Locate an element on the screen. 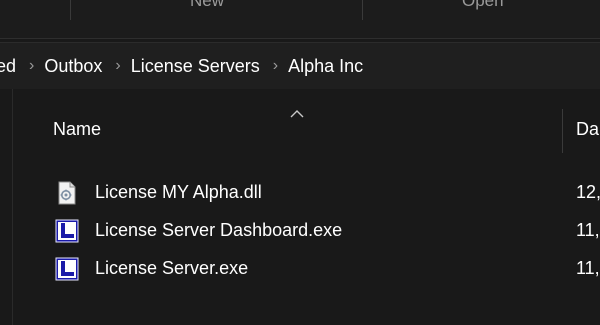 The width and height of the screenshot is (600, 325). file-name: License Server Dashboard.exe is located at coordinates (219, 230).